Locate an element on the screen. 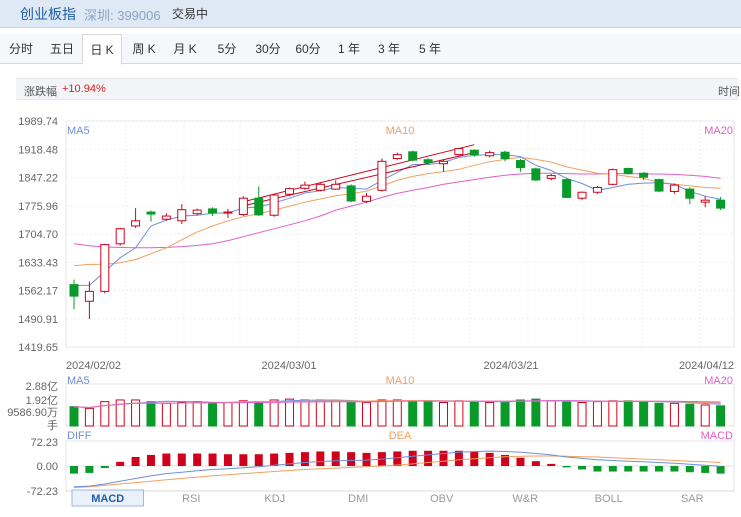 This screenshot has height=517, width=741. diff-line is located at coordinates (397, 469).